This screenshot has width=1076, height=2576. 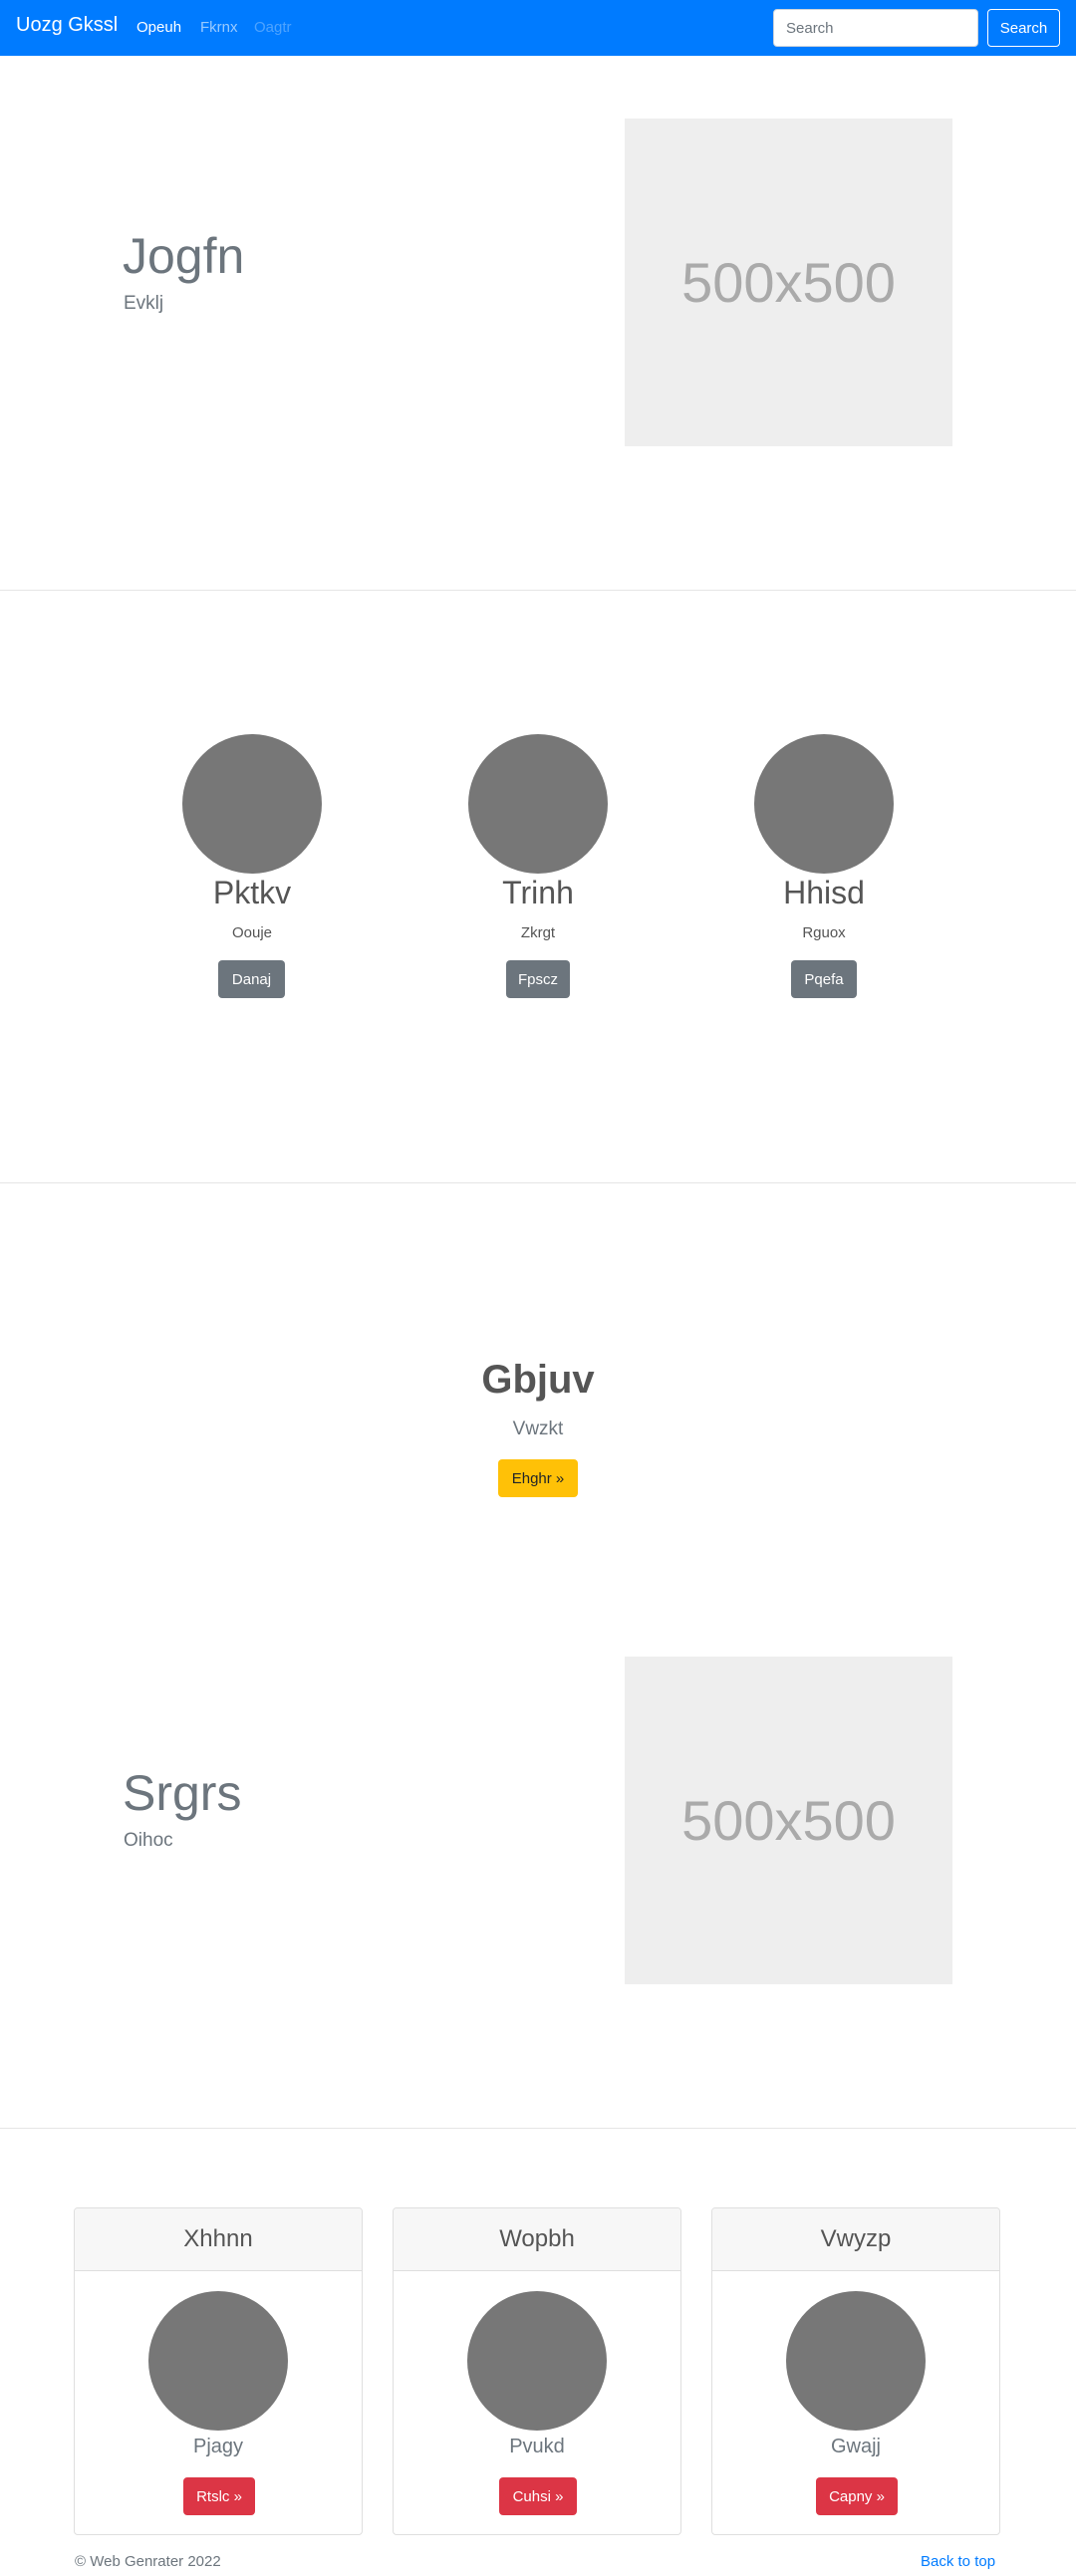 What do you see at coordinates (824, 804) in the screenshot?
I see `member-3-avatar` at bounding box center [824, 804].